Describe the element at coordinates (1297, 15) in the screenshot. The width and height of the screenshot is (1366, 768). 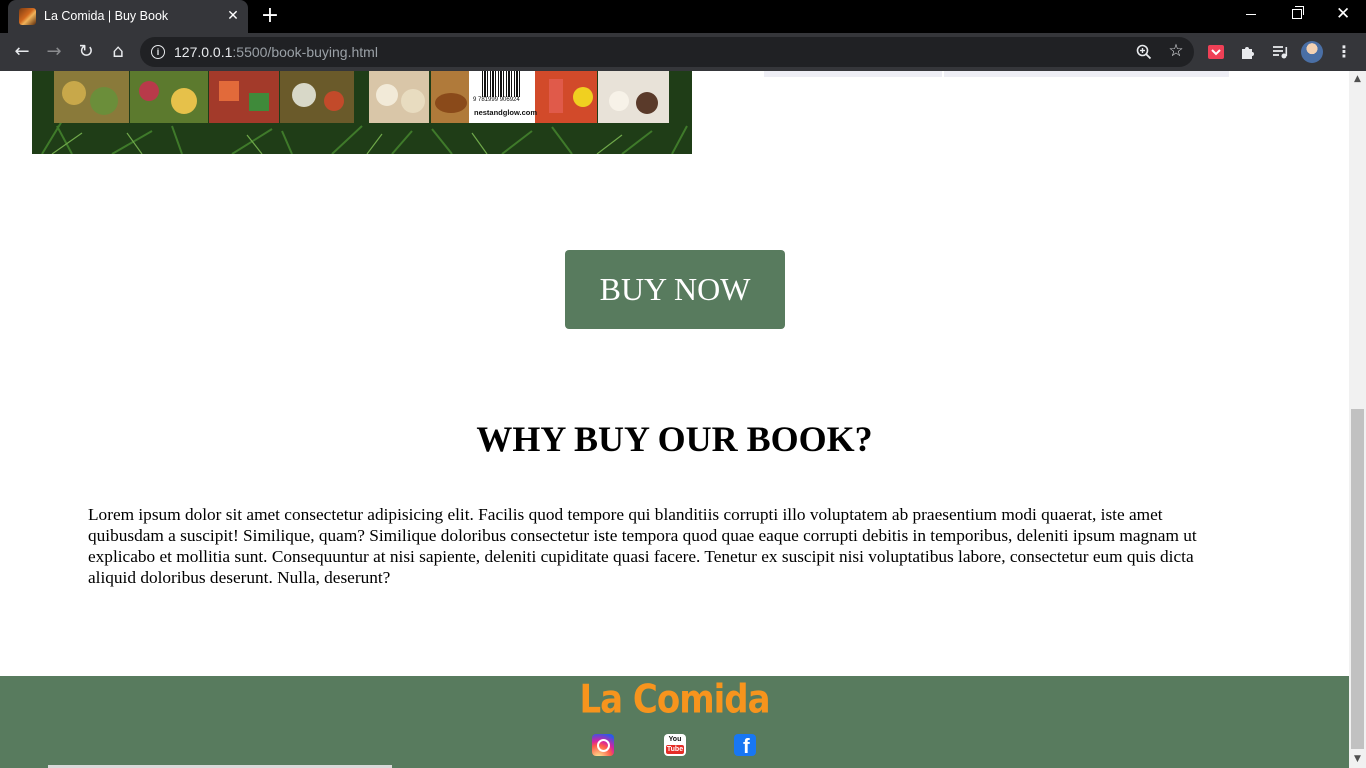
I see `restore-button` at that location.